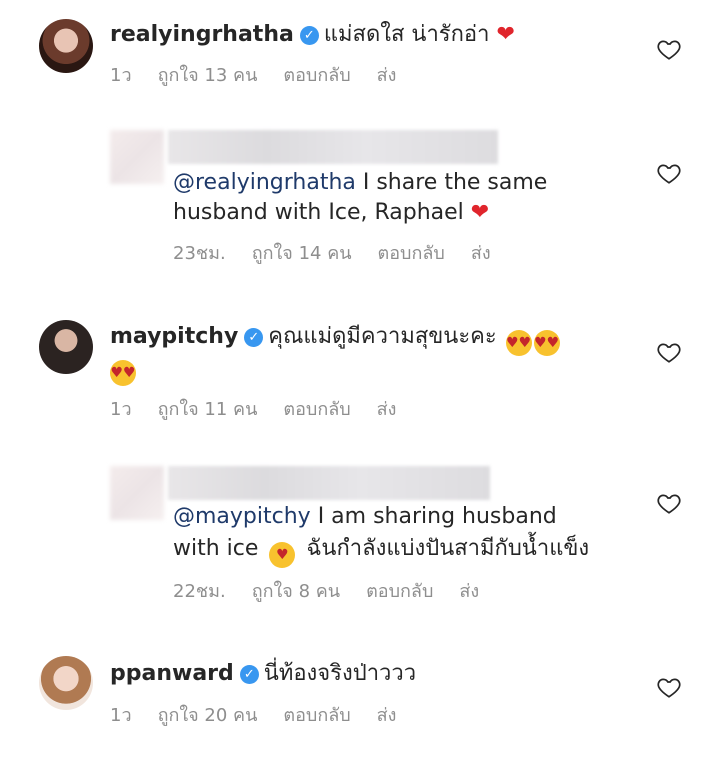  I want to click on comment-text-line: husband with Ice, Raphael ❤, so click(331, 213).